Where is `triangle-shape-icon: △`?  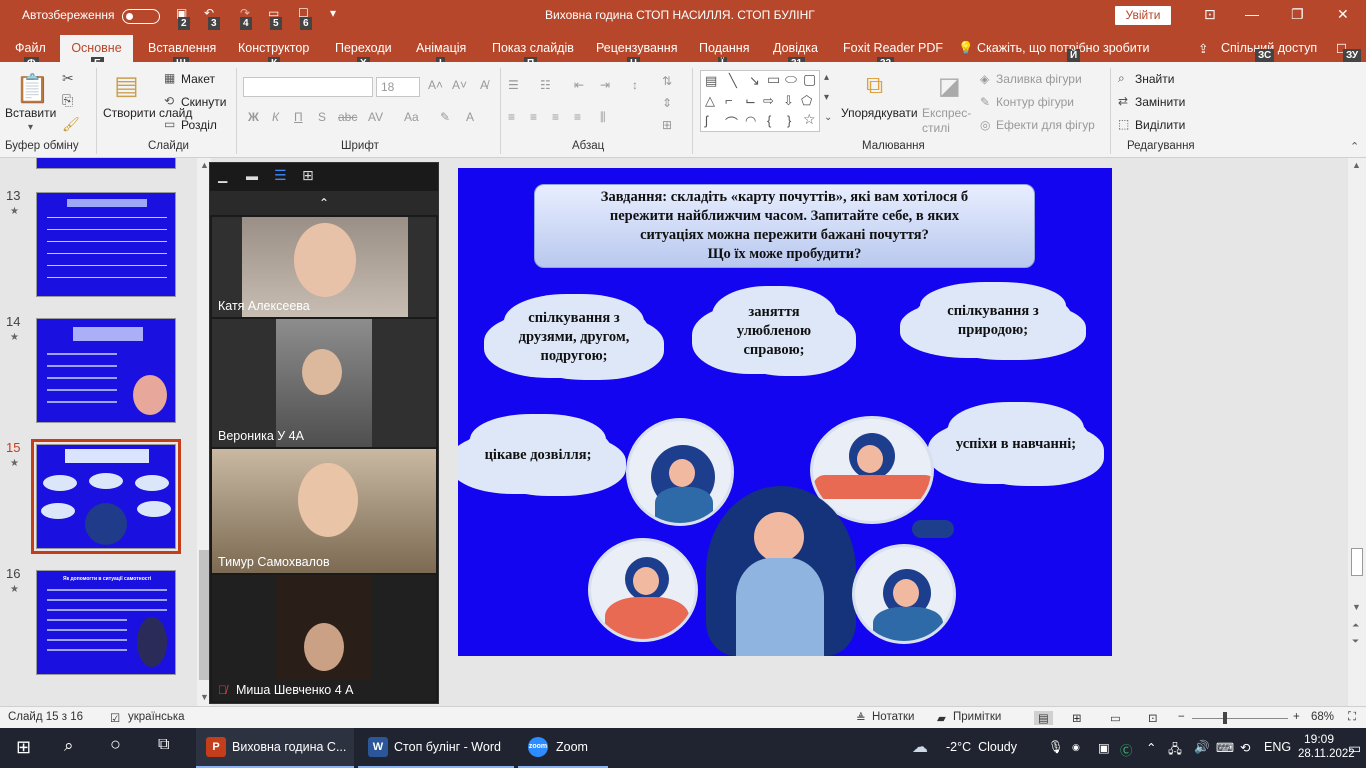
triangle-shape-icon: △ is located at coordinates (710, 101).